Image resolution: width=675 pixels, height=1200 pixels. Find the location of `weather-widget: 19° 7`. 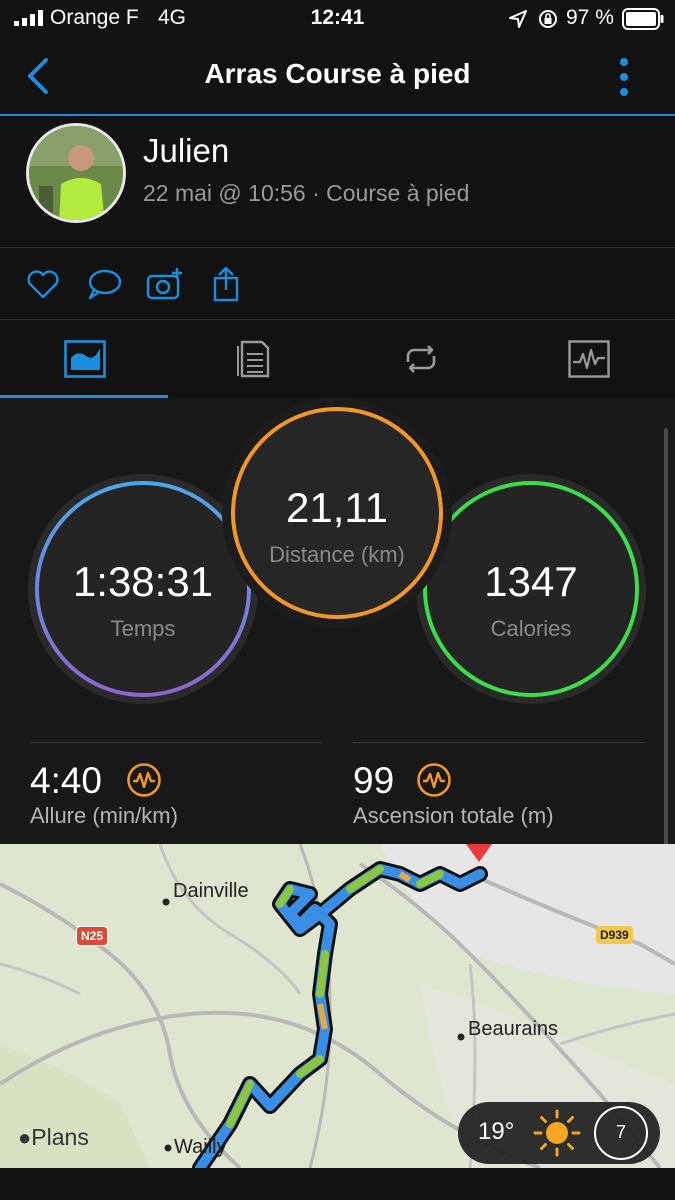

weather-widget: 19° 7 is located at coordinates (559, 1133).